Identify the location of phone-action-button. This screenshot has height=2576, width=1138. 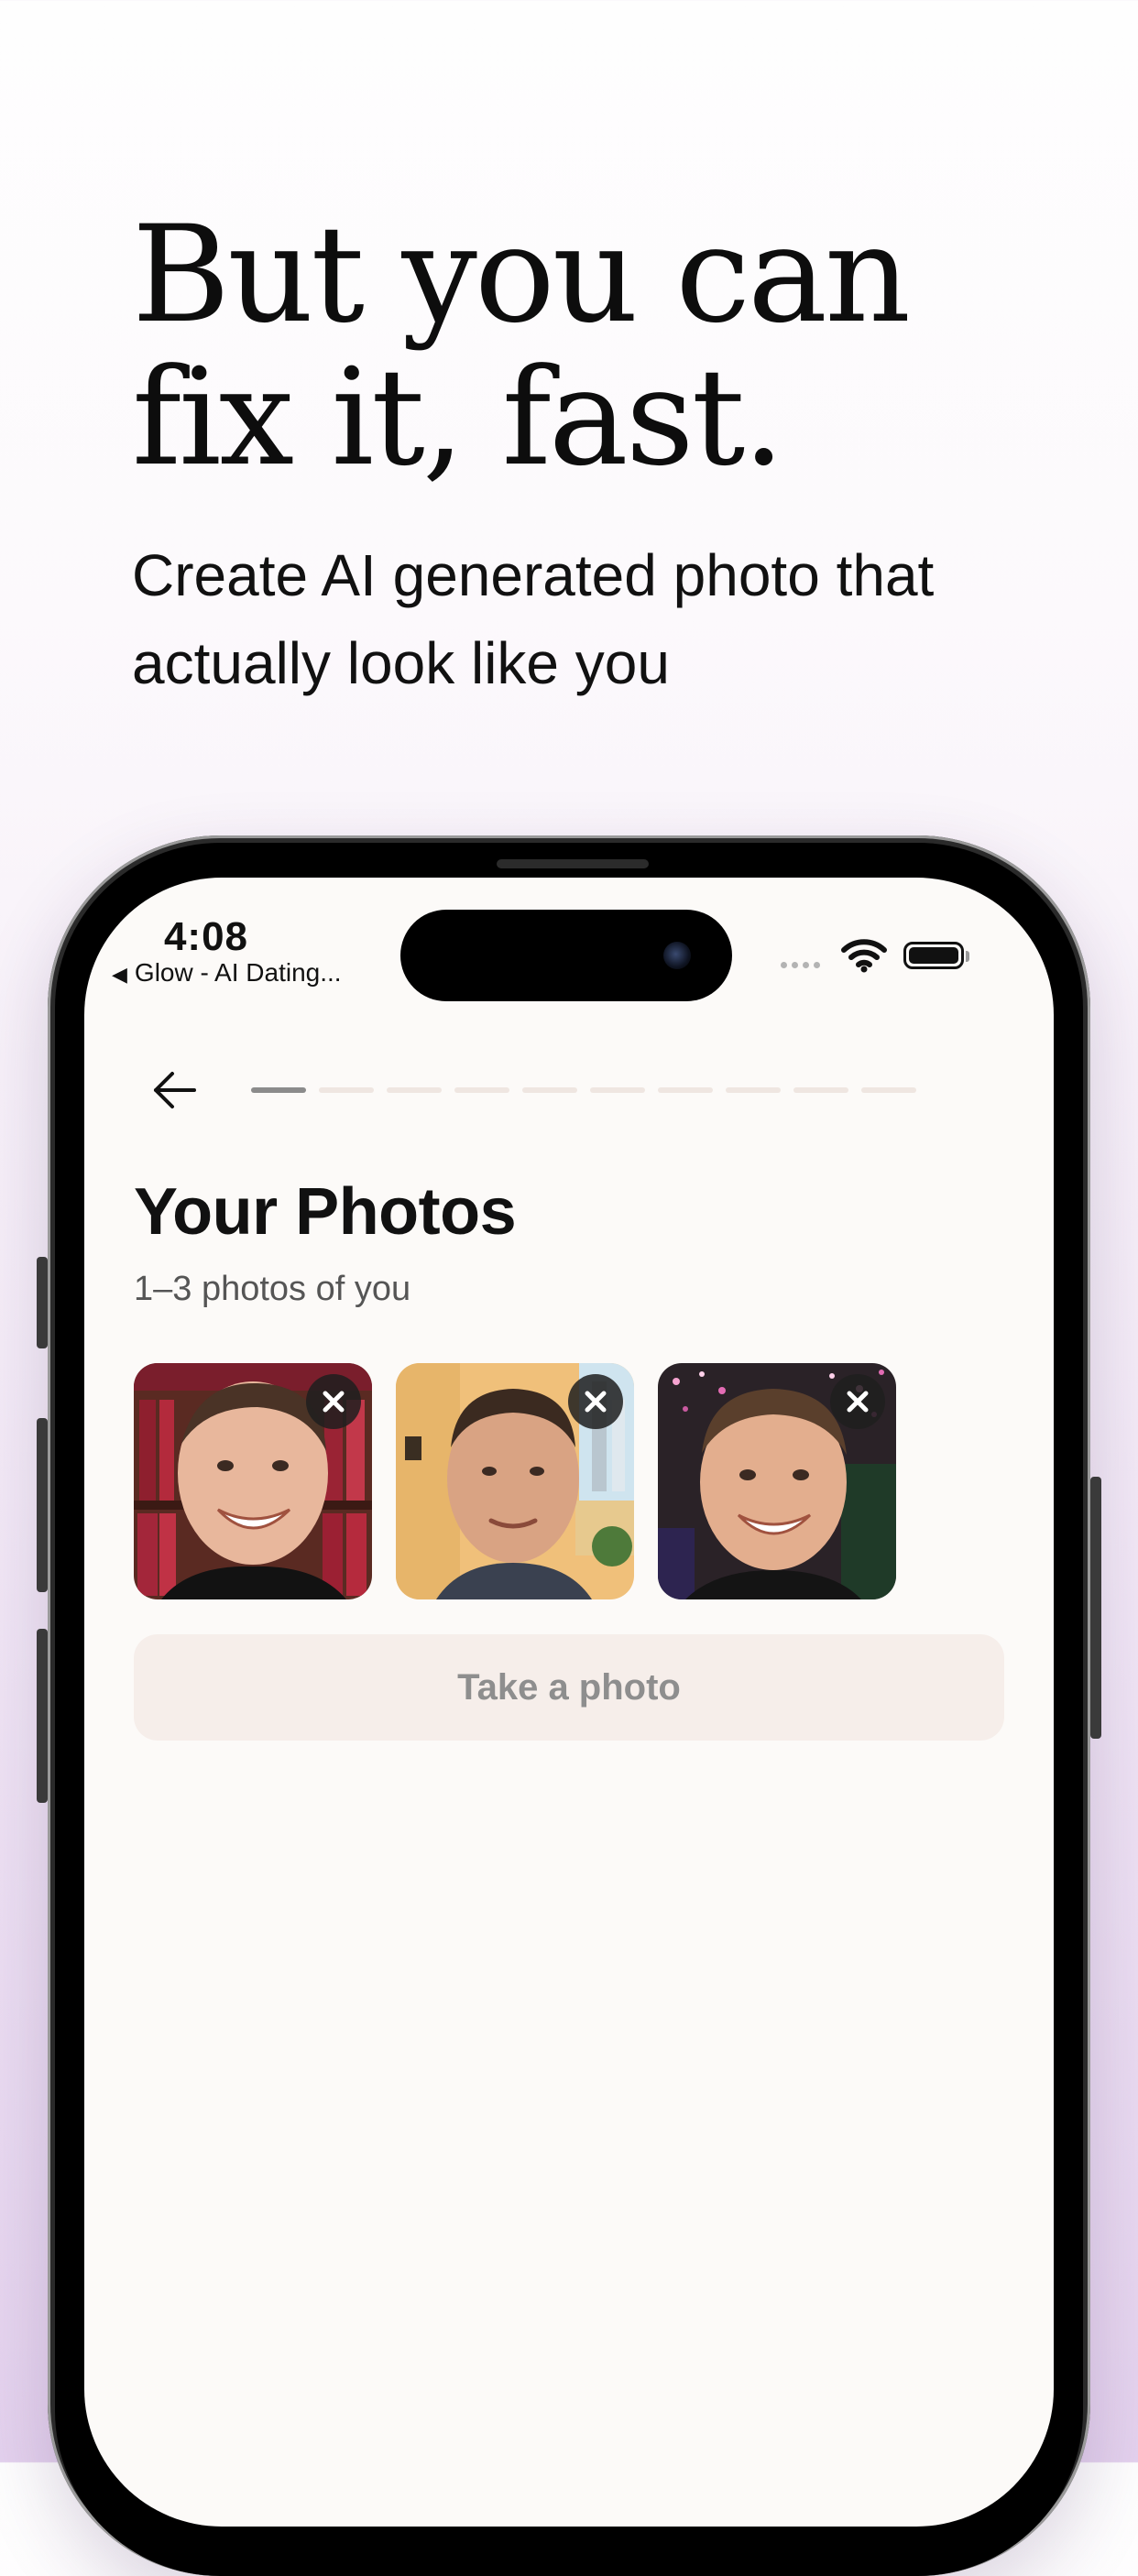
(42, 1303).